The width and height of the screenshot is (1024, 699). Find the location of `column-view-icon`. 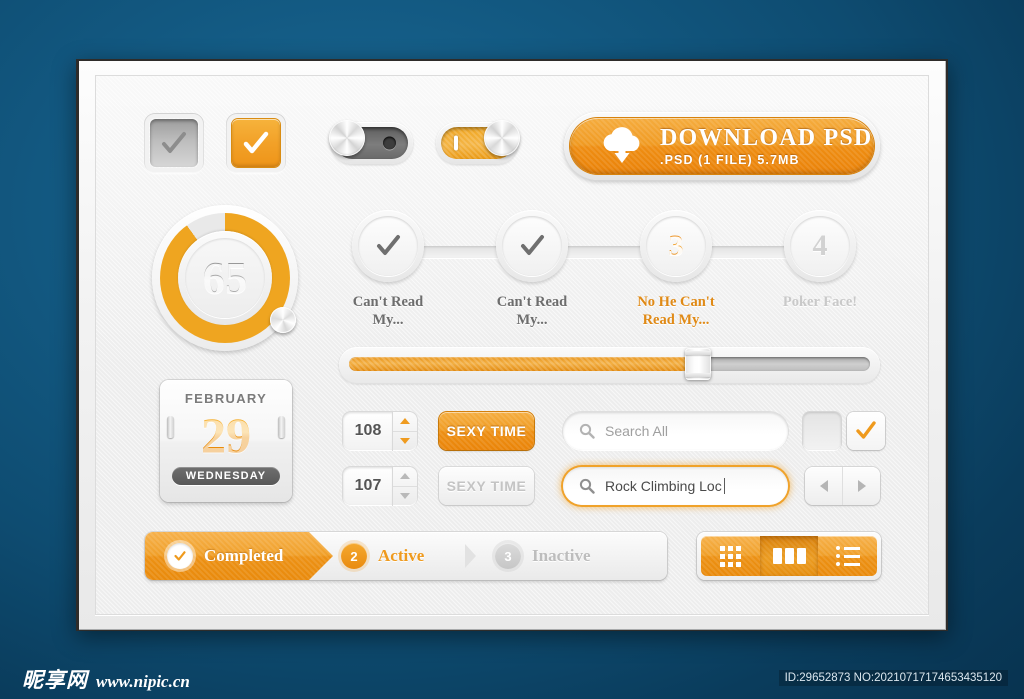

column-view-icon is located at coordinates (789, 556).